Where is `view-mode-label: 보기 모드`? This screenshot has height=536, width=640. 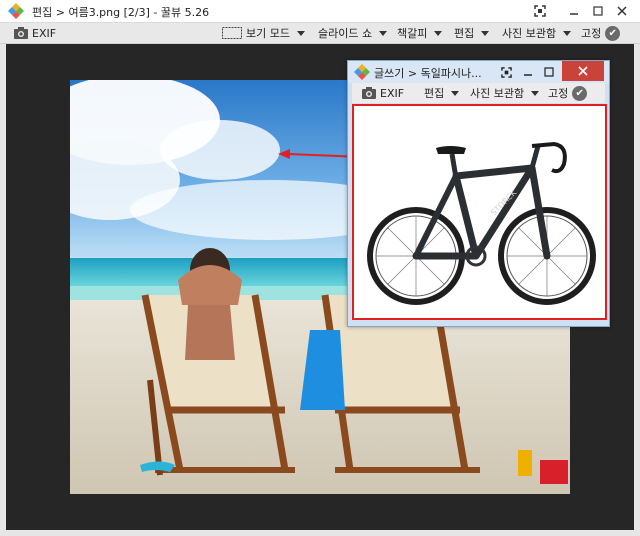
view-mode-label: 보기 모드 is located at coordinates (268, 33).